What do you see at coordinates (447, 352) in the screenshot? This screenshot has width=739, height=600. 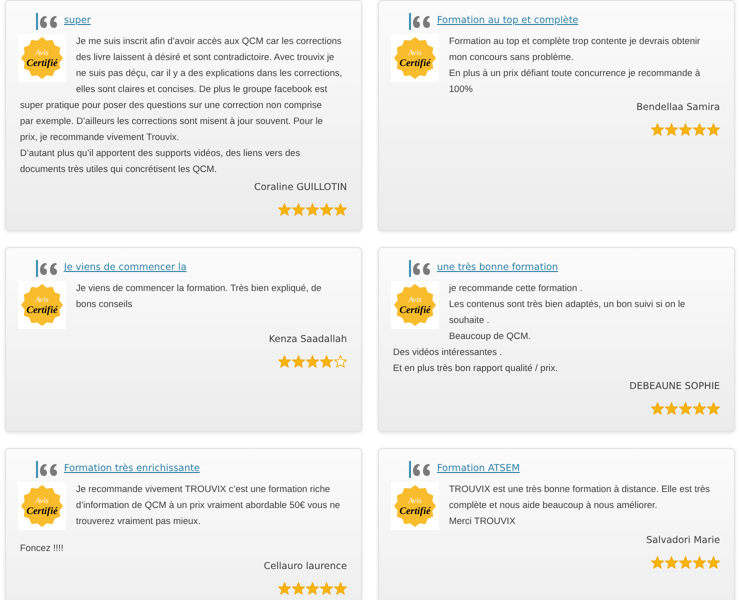 I see `review-text: Des vidéos intéressantes .` at bounding box center [447, 352].